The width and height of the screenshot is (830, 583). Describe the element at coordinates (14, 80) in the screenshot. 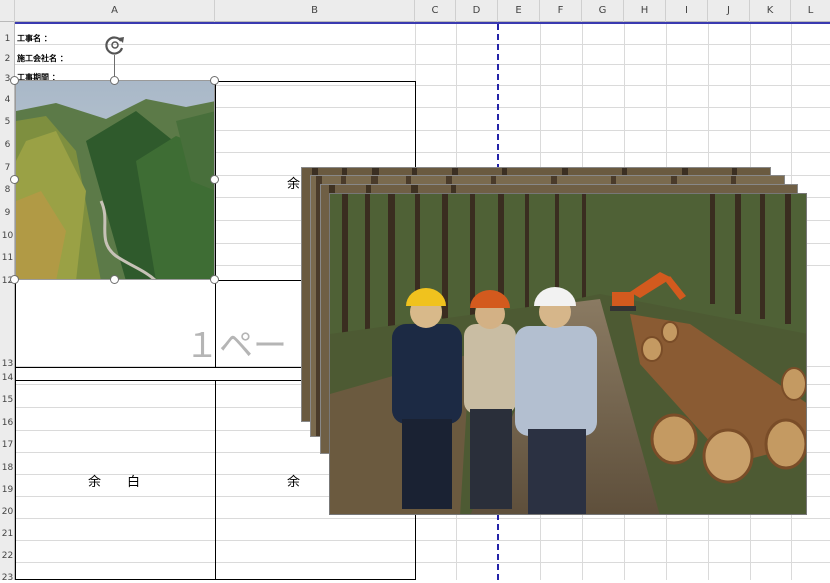

I see `resize-handle-tl` at that location.